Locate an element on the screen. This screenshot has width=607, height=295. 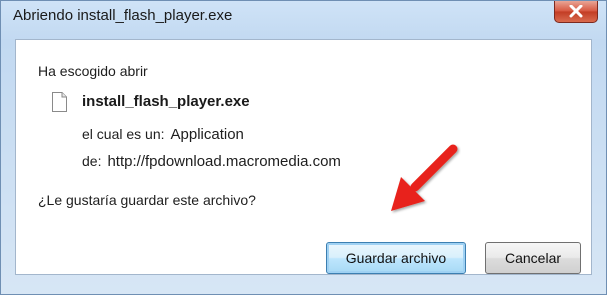
title-bar: Abriendo install_flash_player.exe is located at coordinates (303, 18).